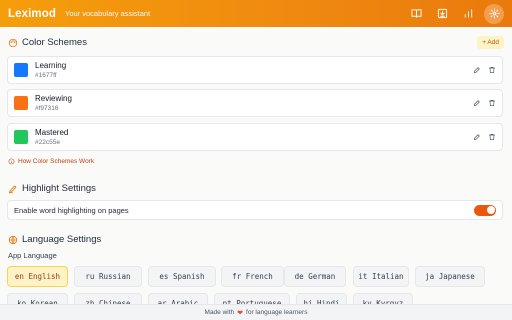 The width and height of the screenshot is (512, 320). What do you see at coordinates (12, 189) in the screenshot?
I see `highlighter-icon` at bounding box center [12, 189].